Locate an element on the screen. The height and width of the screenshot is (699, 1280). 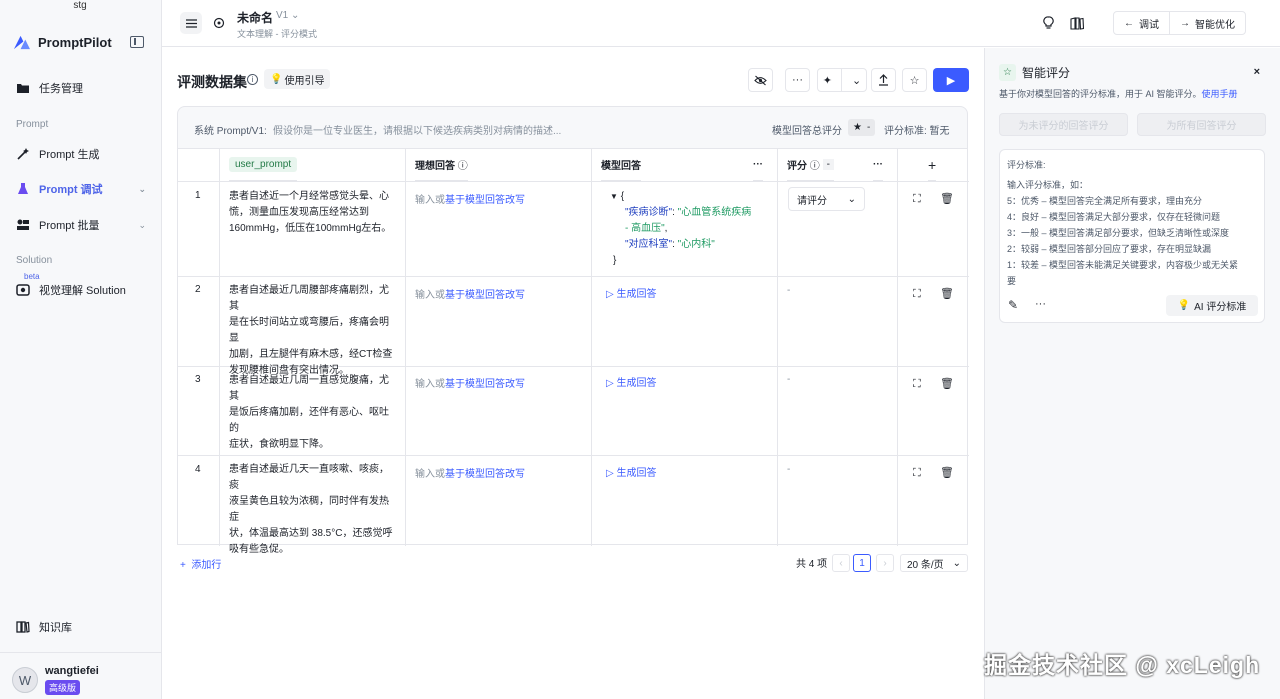
criteria-line: 2：较弱 – 模型回答部分回应了要求，存在明显缺漏 is located at coordinates (1109, 249).